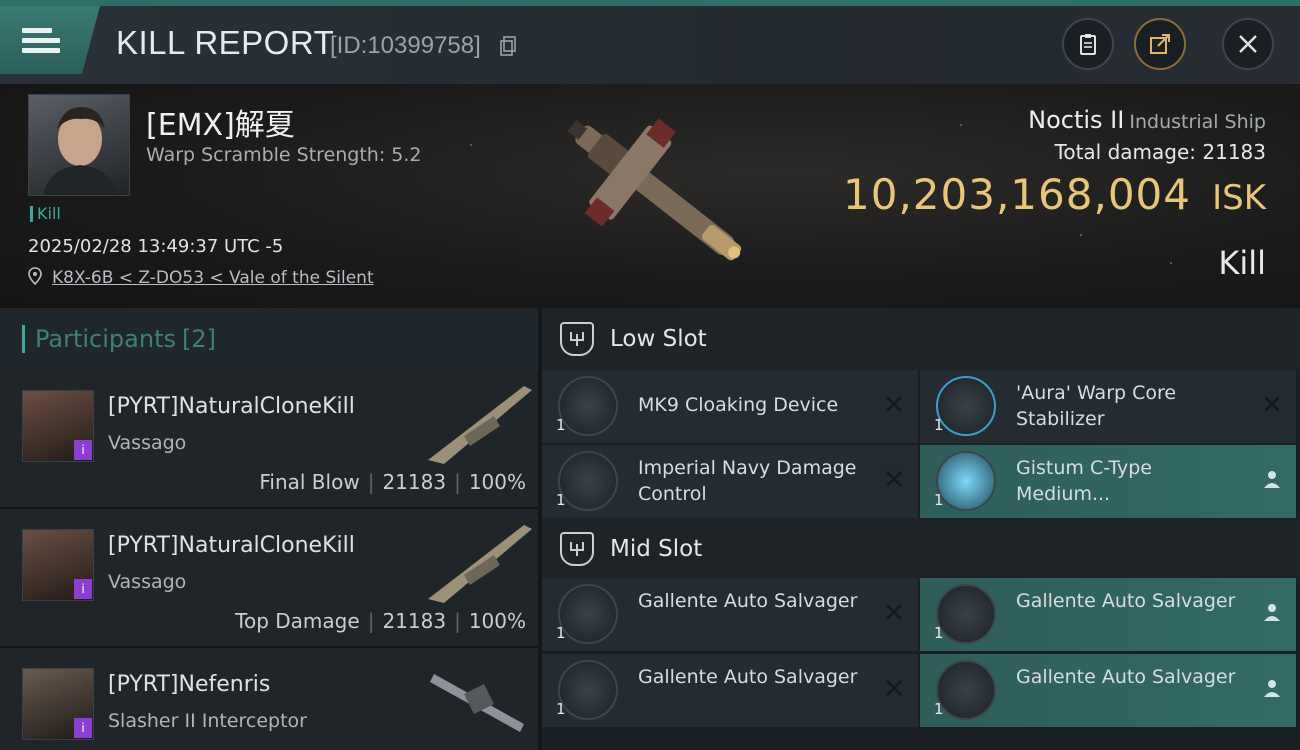  What do you see at coordinates (1096, 406) in the screenshot?
I see `module-name: 'Aura' Warp Core Stabilizer` at bounding box center [1096, 406].